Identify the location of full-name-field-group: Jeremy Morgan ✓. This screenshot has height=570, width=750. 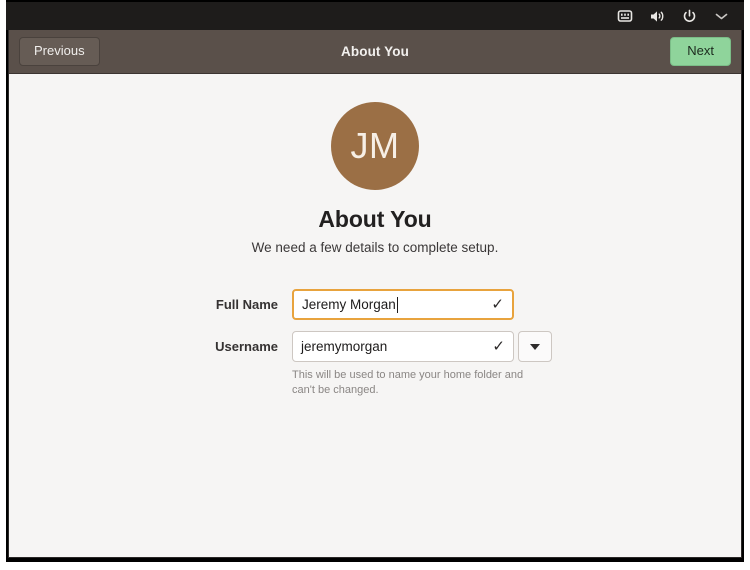
(403, 304).